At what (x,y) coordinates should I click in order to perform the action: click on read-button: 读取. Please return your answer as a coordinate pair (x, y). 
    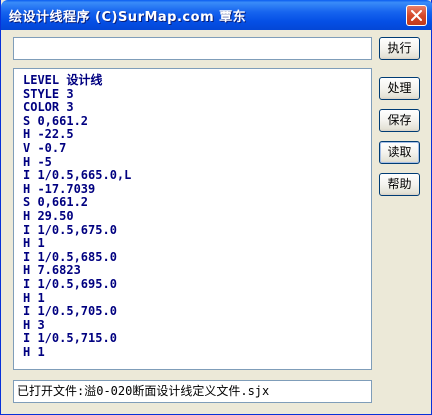
    Looking at the image, I should click on (399, 152).